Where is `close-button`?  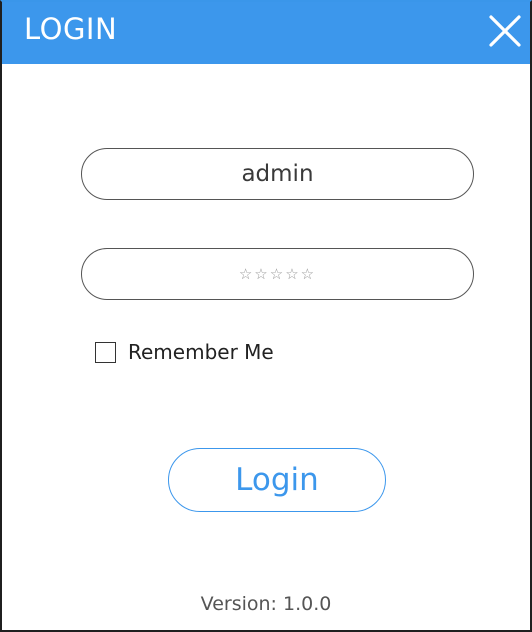
close-button is located at coordinates (505, 31).